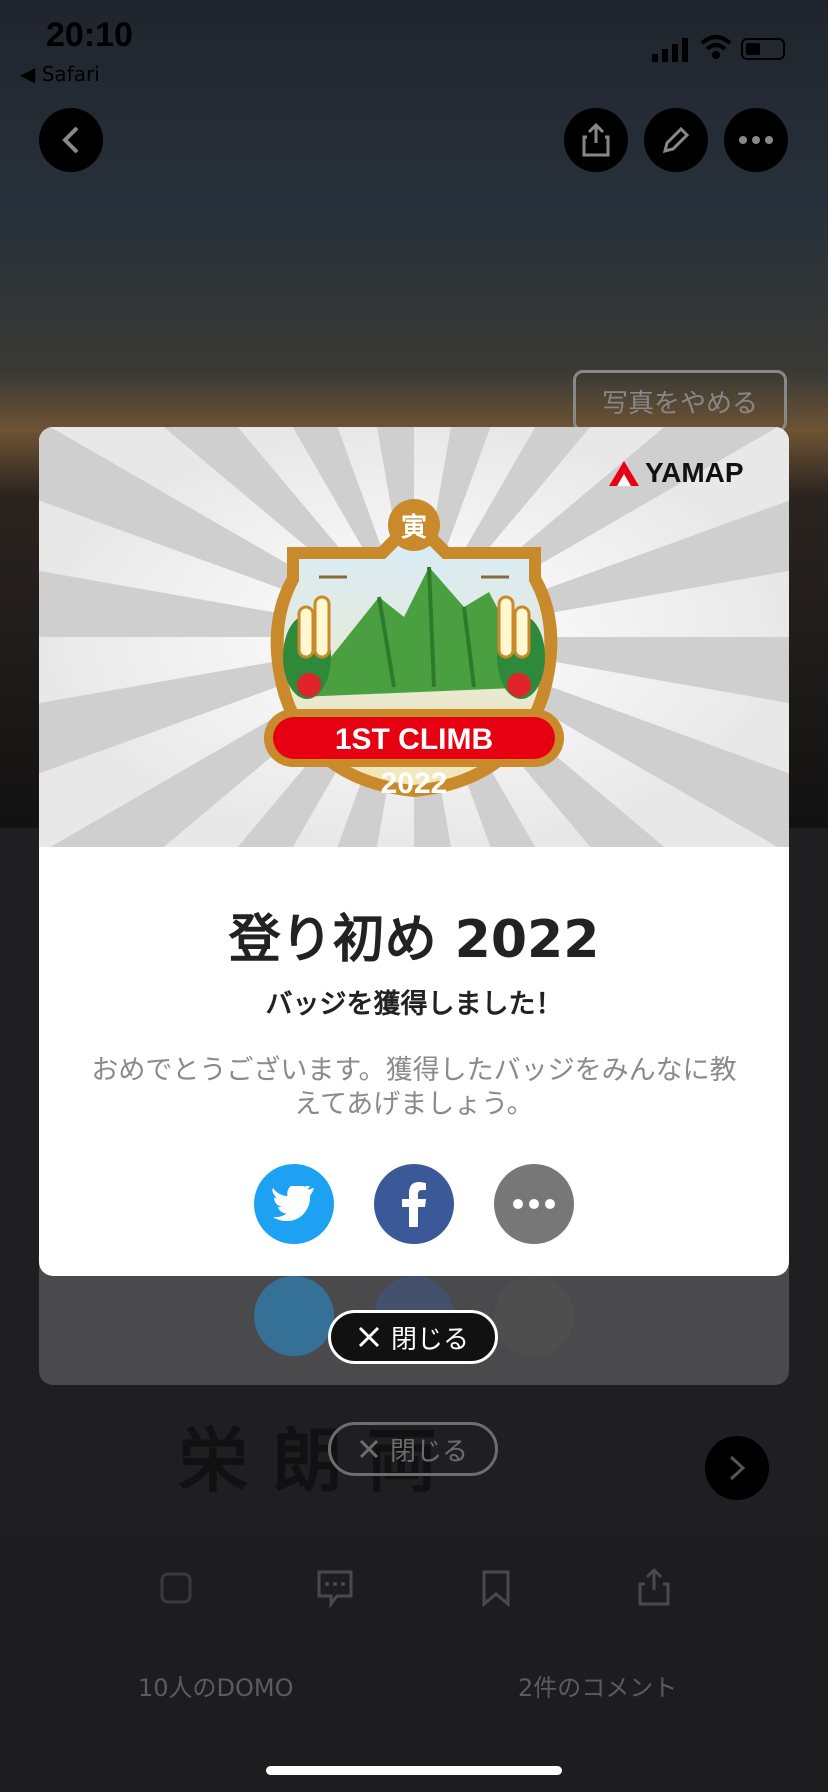  I want to click on brand-name: YAMAP, so click(694, 472).